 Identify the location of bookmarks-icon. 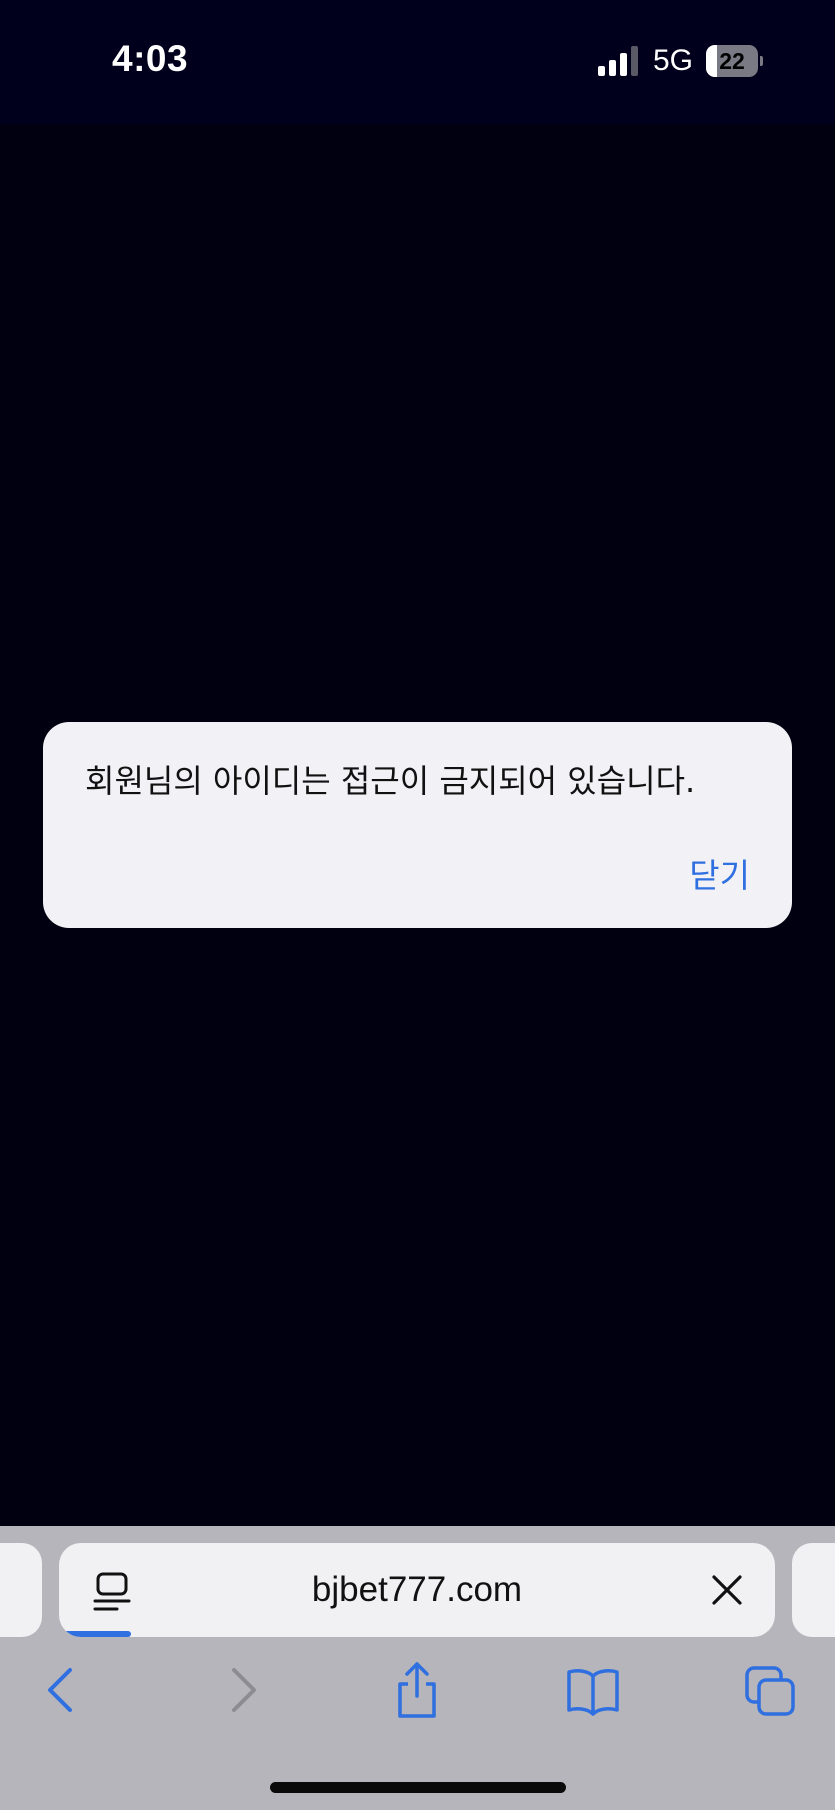
(593, 1690).